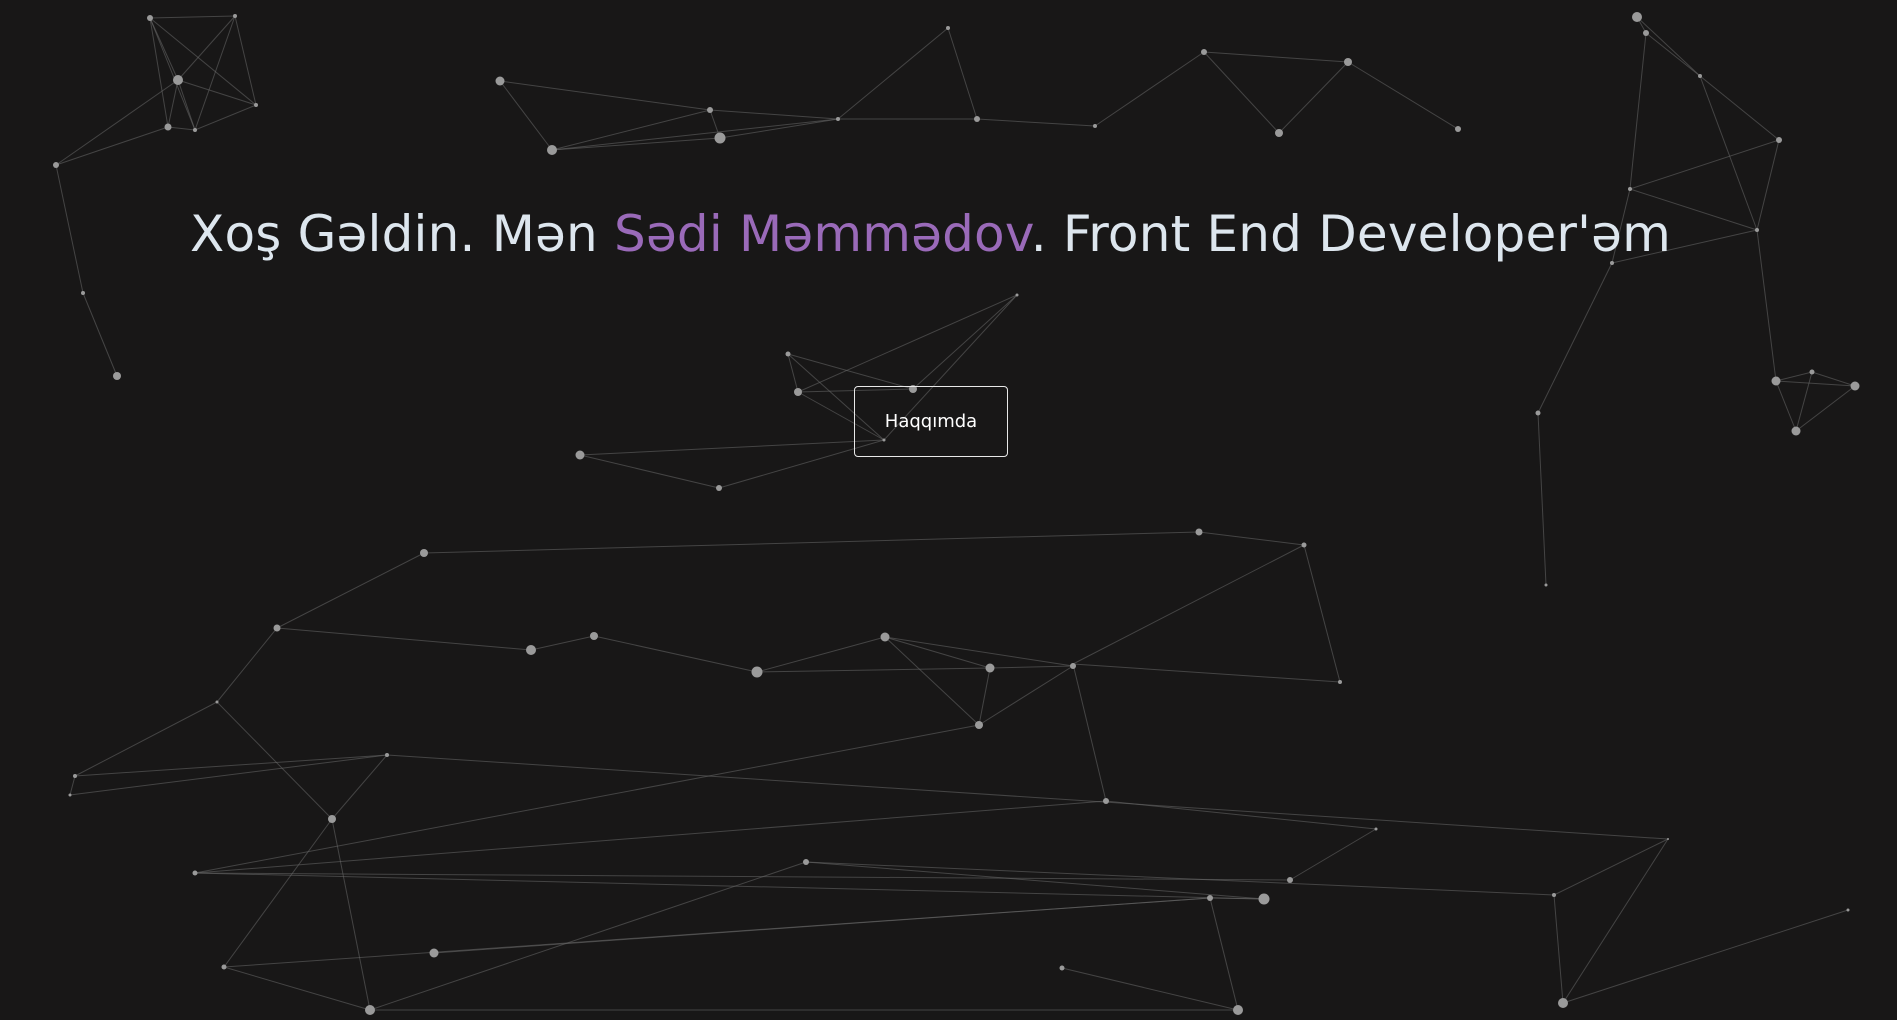 The image size is (1897, 1020). What do you see at coordinates (931, 421) in the screenshot?
I see `about-button: Haqqımda` at bounding box center [931, 421].